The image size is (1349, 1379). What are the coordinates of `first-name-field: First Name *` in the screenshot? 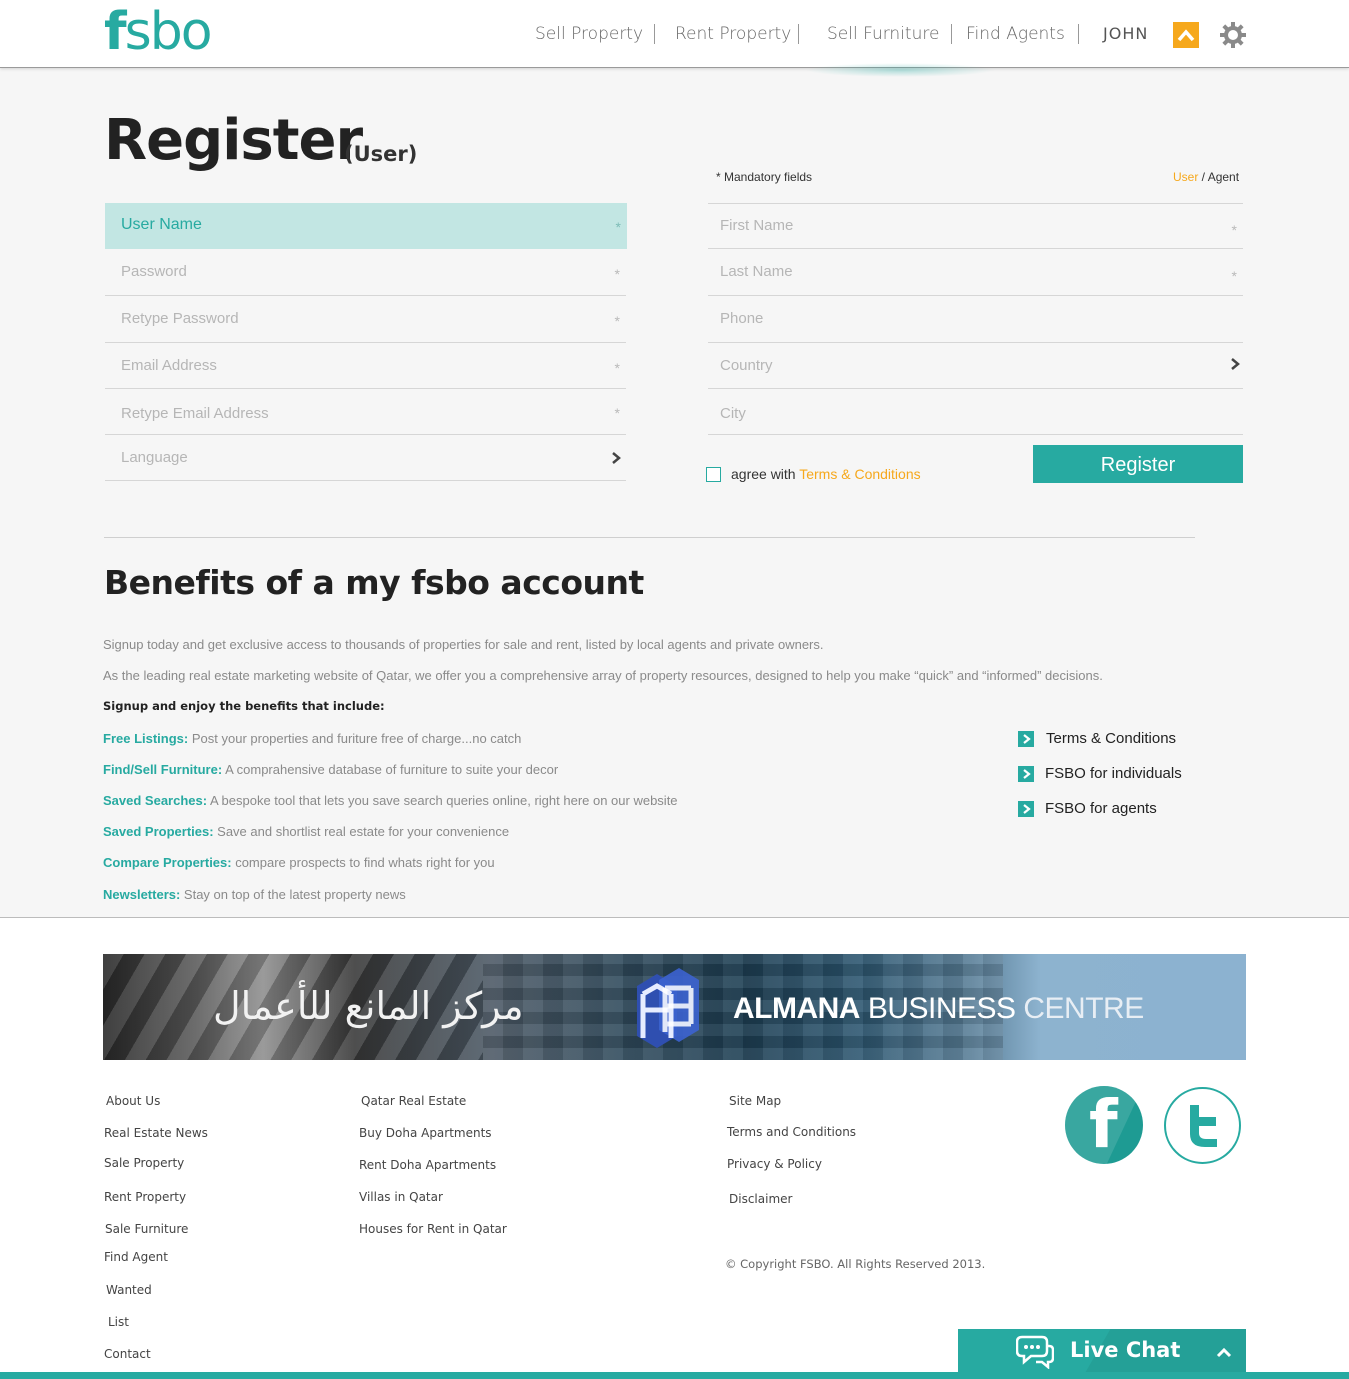 It's located at (975, 226).